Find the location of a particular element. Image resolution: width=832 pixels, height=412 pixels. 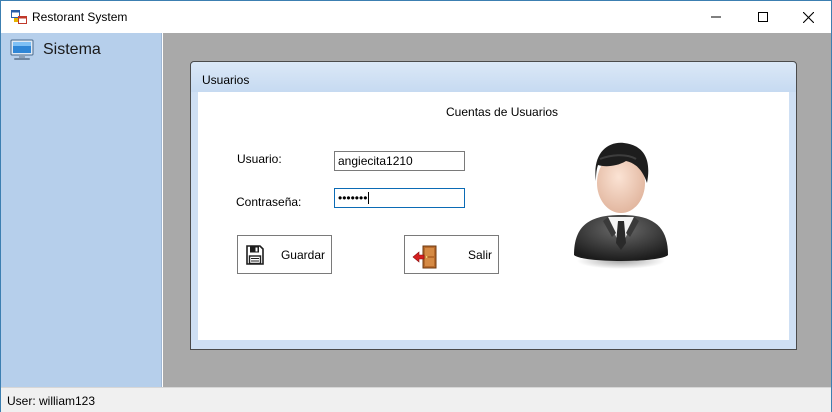

user-avatar-icon is located at coordinates (621, 205).